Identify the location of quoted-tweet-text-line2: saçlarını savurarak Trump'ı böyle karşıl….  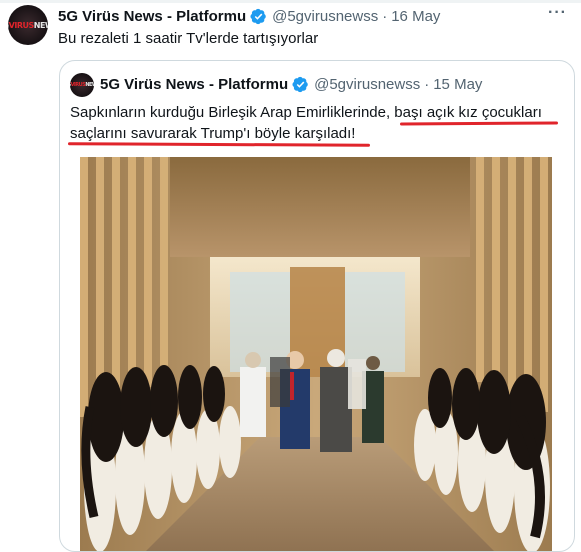
(213, 133).